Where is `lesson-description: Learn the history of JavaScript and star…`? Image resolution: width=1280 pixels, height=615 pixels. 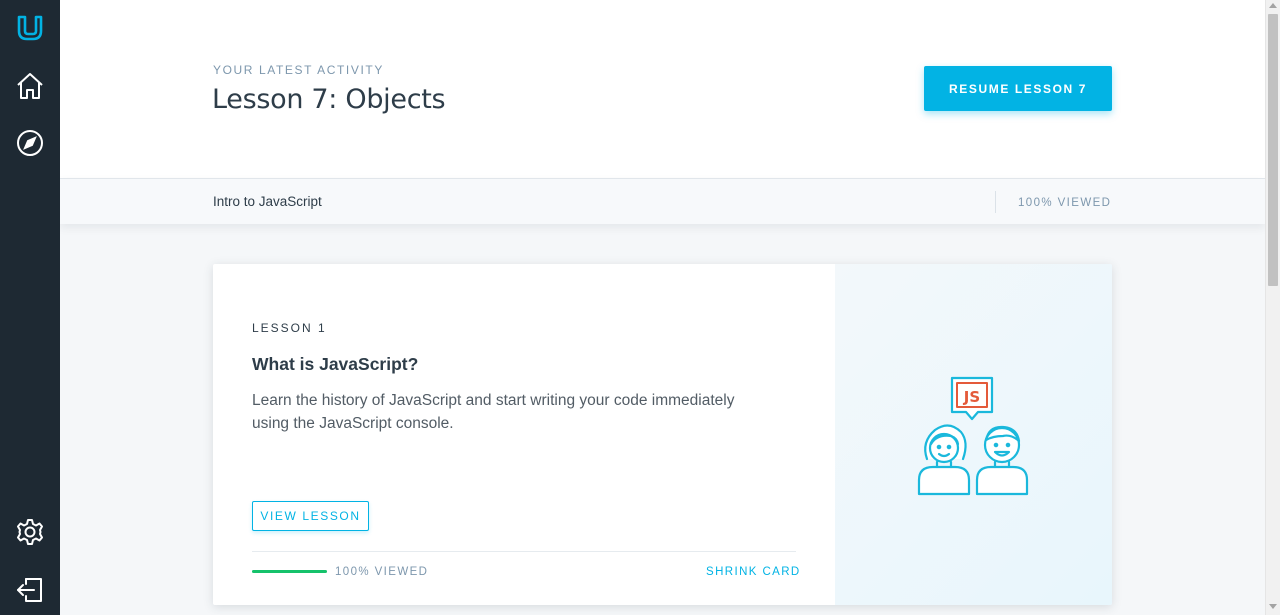
lesson-description: Learn the history of JavaScript and star… is located at coordinates (493, 412).